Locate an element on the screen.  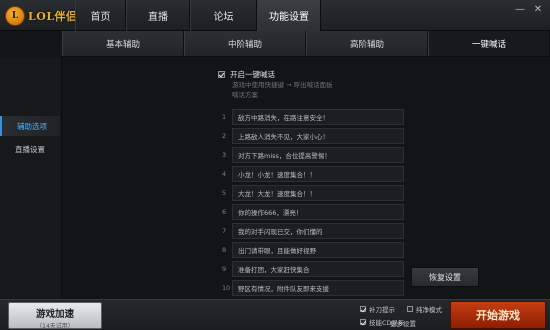
nav-forum: 论坛 is located at coordinates (223, 15).